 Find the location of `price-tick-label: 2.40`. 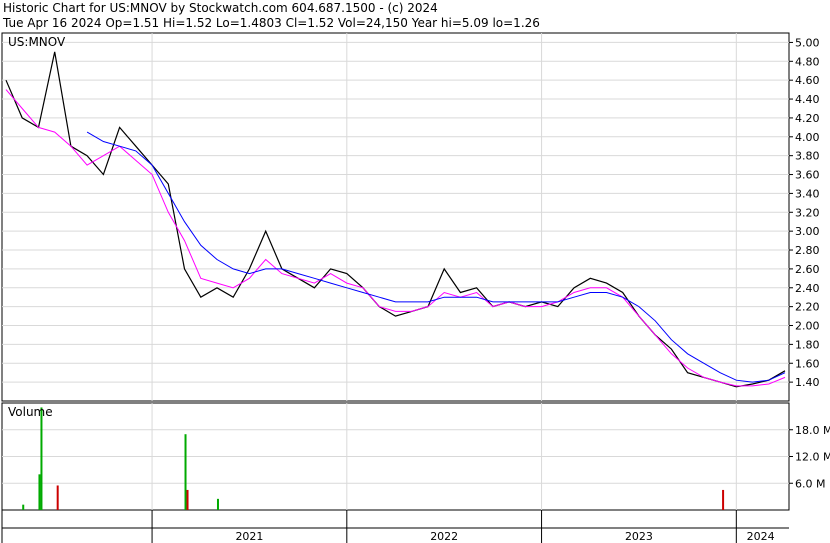

price-tick-label: 2.40 is located at coordinates (807, 288).